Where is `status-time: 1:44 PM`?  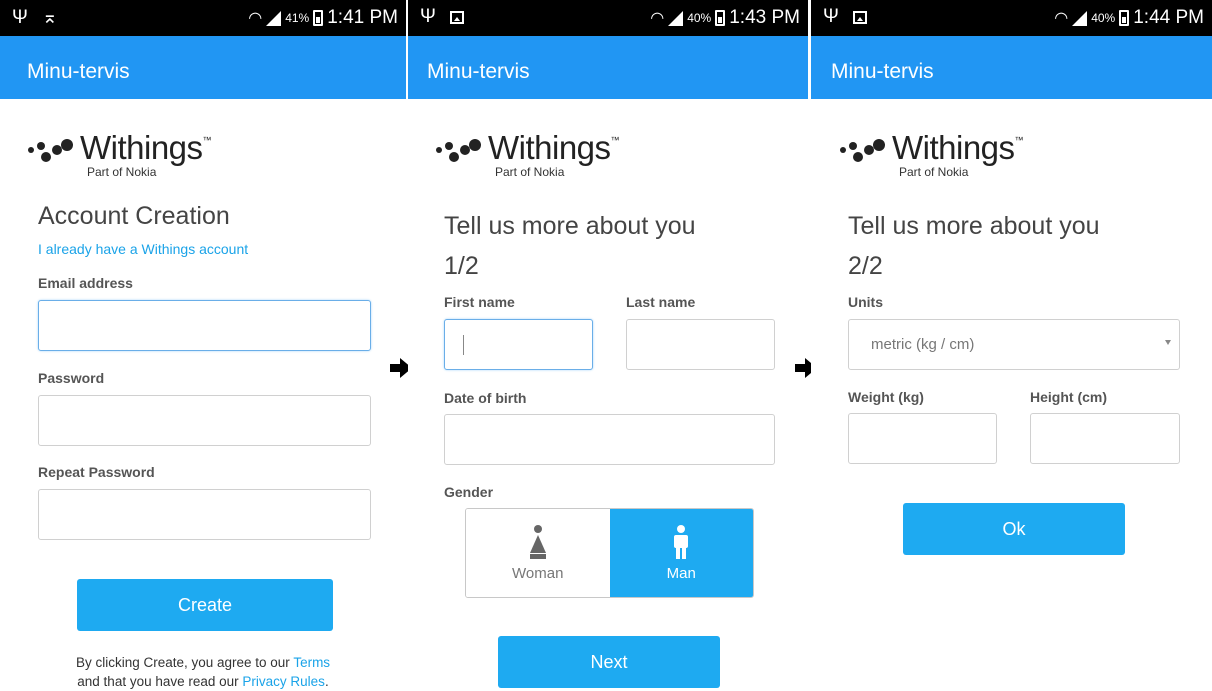
status-time: 1:44 PM is located at coordinates (1168, 17).